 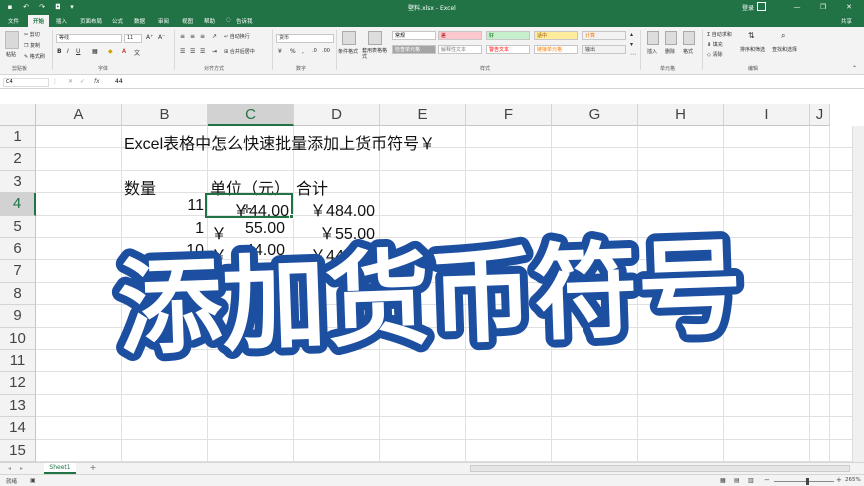 What do you see at coordinates (165, 115) in the screenshot?
I see `column-header-B: B` at bounding box center [165, 115].